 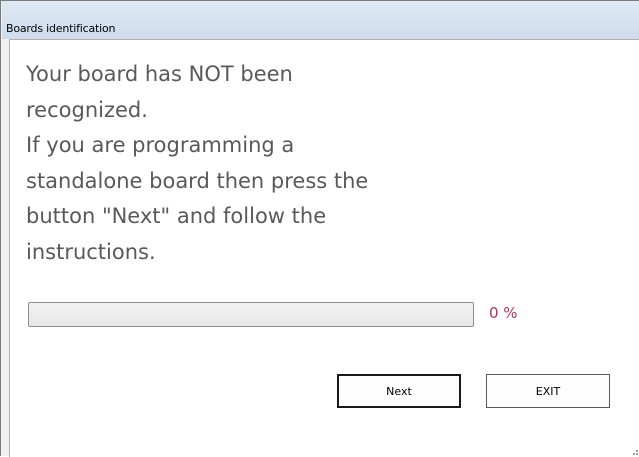 What do you see at coordinates (634, 451) in the screenshot?
I see `resize-grip-icon` at bounding box center [634, 451].